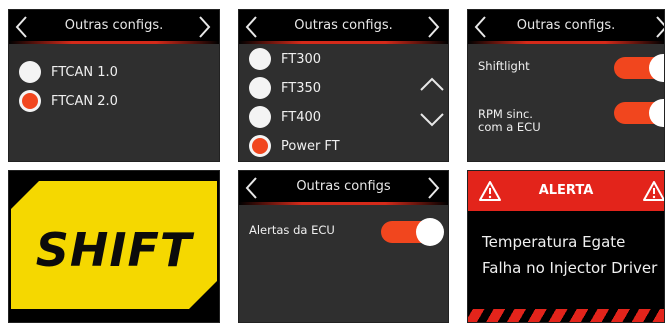  I want to click on shiftlight-label: Shiftlight, so click(504, 66).